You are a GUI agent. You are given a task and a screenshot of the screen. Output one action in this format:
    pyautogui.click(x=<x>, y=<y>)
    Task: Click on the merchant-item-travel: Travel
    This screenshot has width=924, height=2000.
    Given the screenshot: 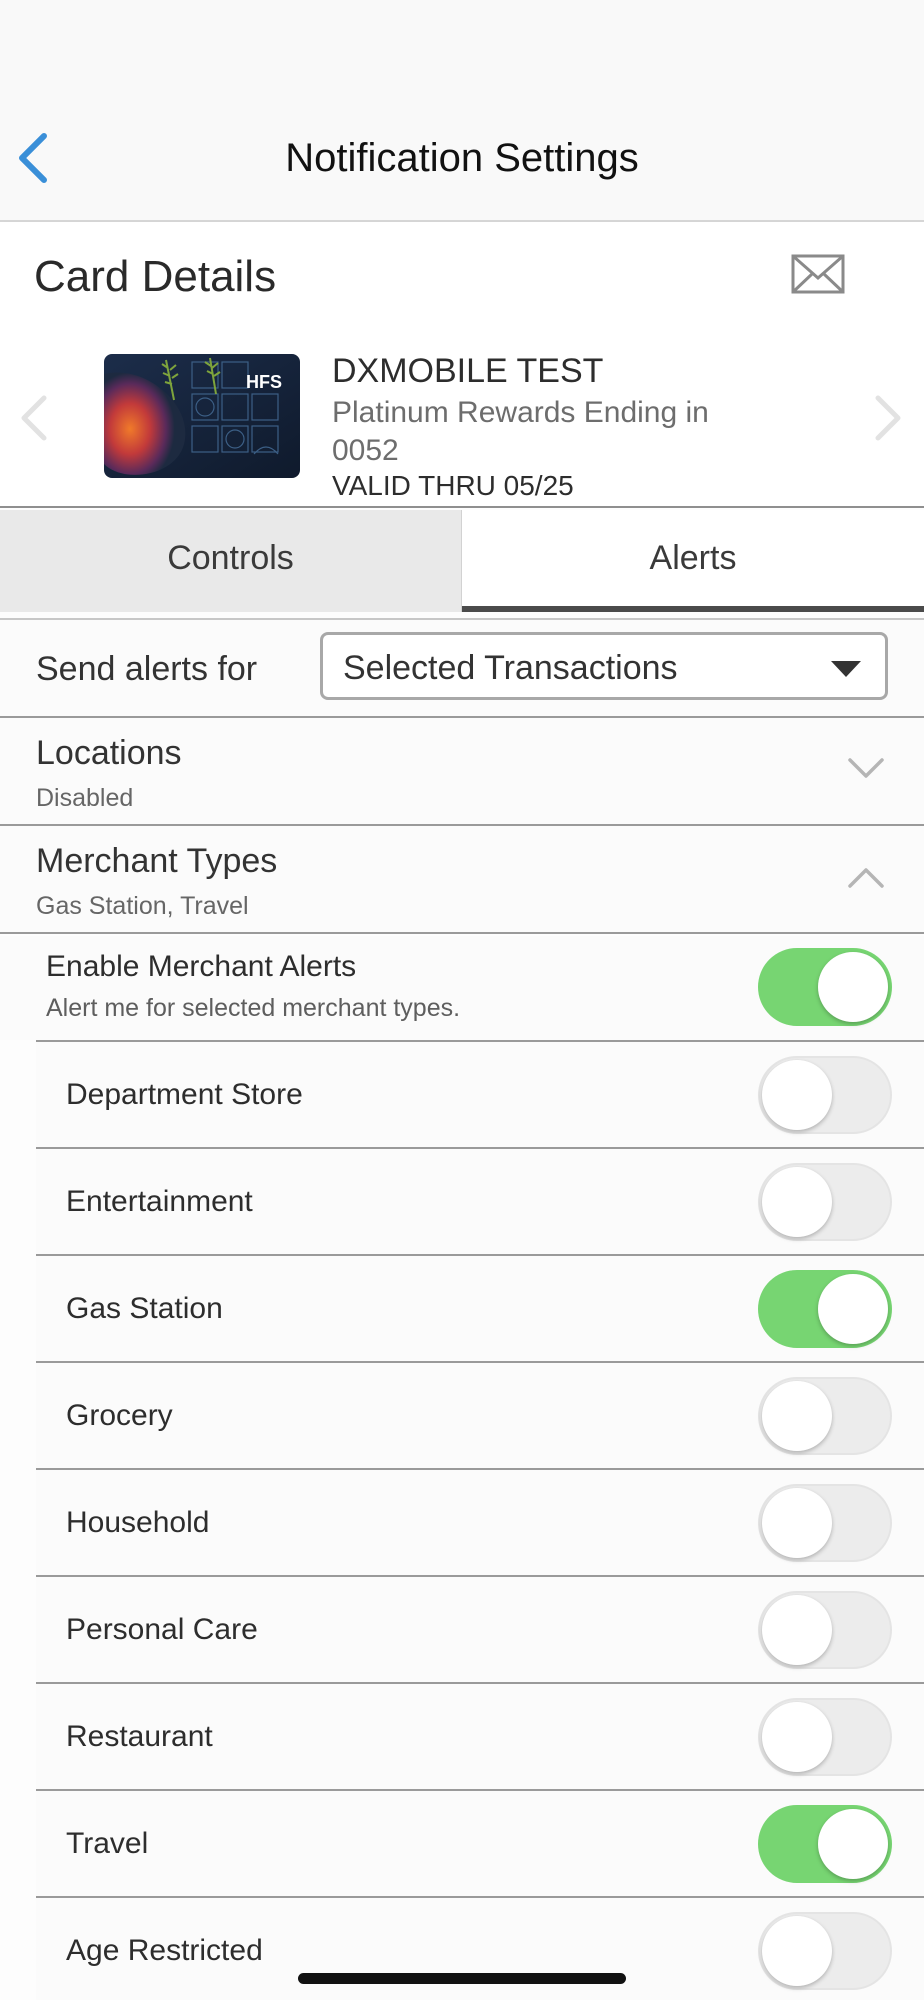 What is the action you would take?
    pyautogui.click(x=480, y=1842)
    